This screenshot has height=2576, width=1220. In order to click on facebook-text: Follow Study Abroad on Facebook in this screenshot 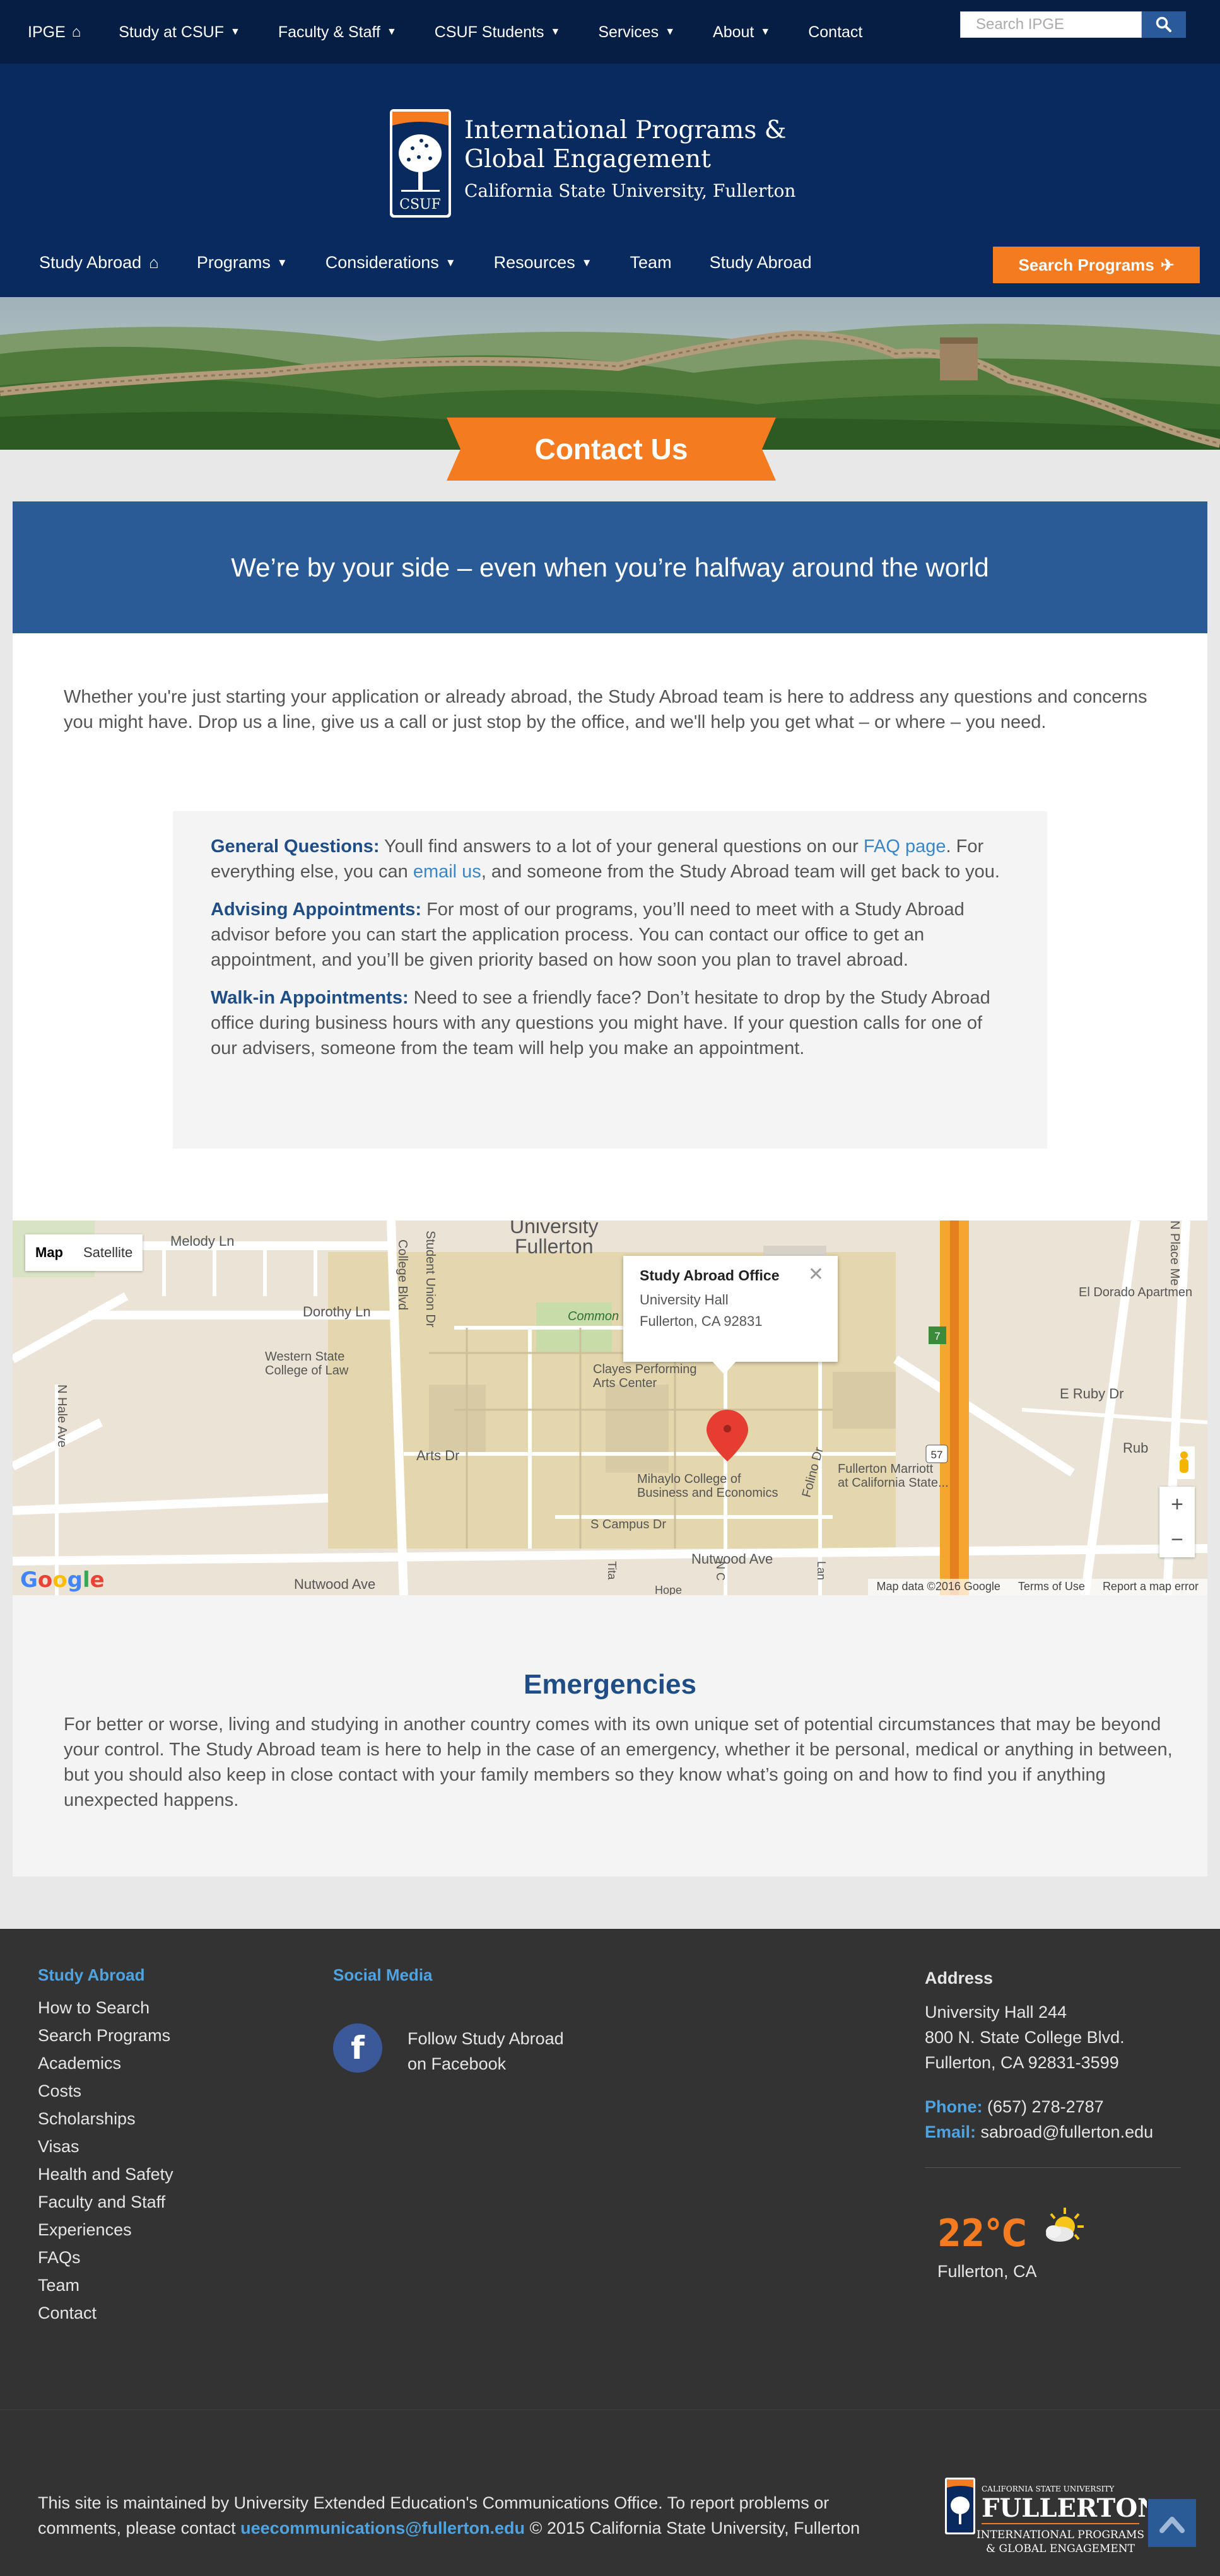, I will do `click(486, 2051)`.